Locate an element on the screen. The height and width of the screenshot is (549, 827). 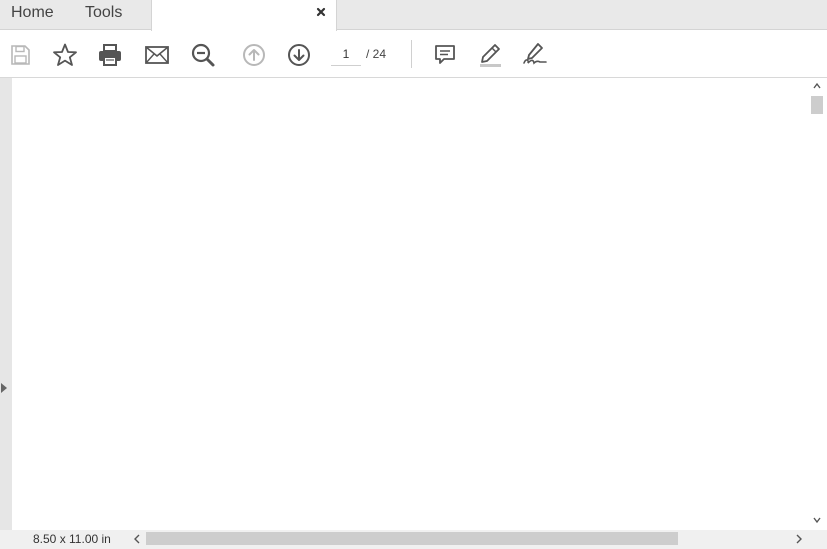
email-button is located at coordinates (157, 55).